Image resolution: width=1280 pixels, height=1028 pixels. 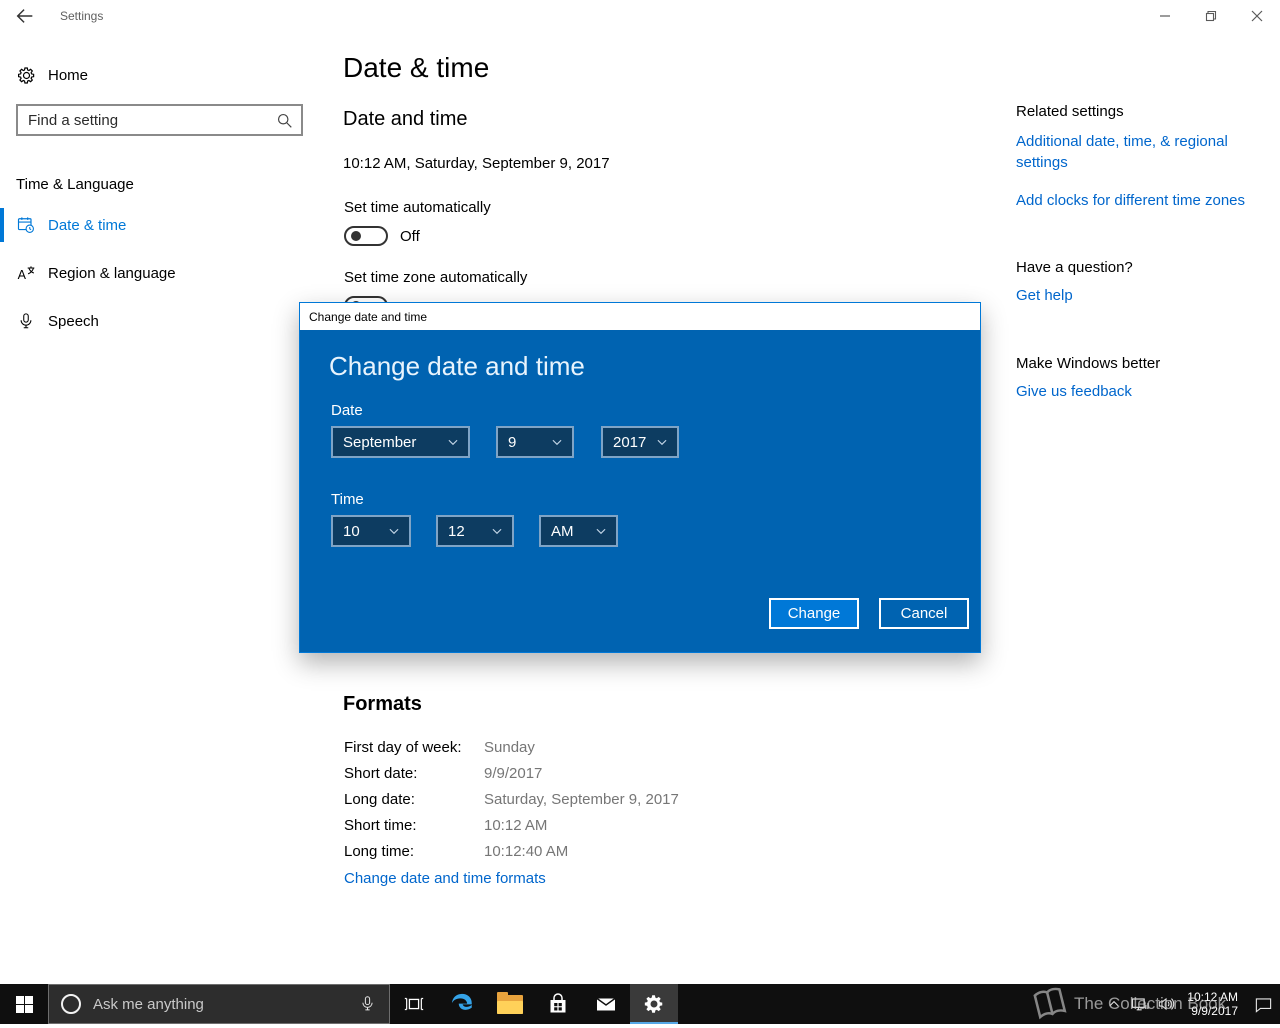 I want to click on change-button: Change, so click(x=814, y=613).